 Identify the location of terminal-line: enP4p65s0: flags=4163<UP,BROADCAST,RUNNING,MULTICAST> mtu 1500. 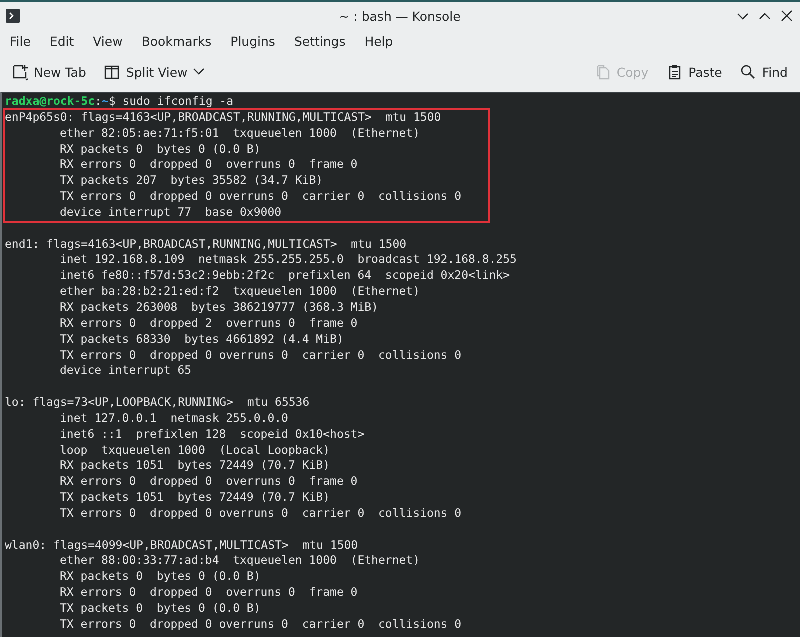
(223, 118).